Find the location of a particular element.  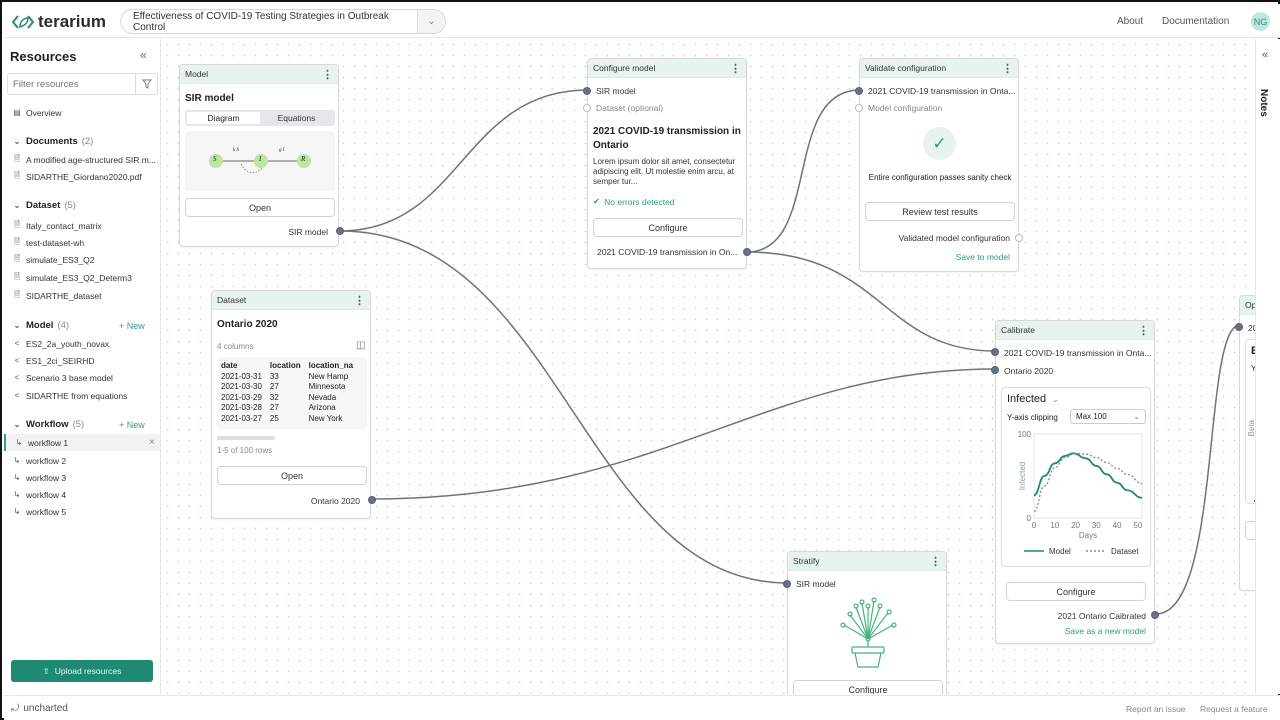

dataset-item: 🗎 SIDARTHE_dataset is located at coordinates (82, 295).